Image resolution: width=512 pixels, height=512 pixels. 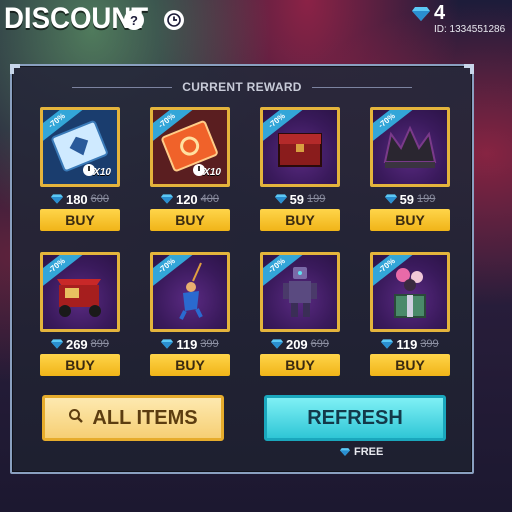 I want to click on original-price: 400, so click(x=210, y=199).